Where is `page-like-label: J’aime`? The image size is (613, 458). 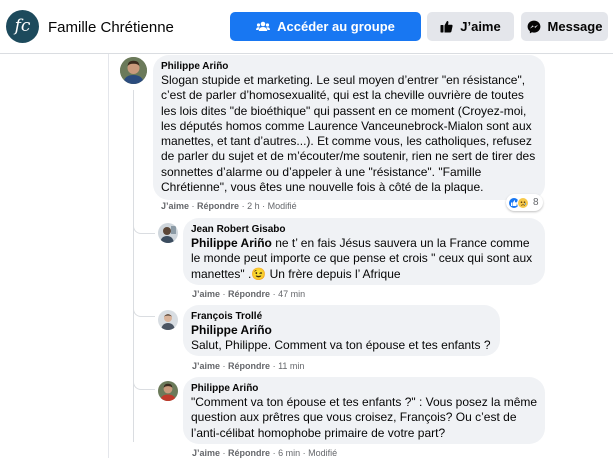
page-like-label: J’aime is located at coordinates (480, 26).